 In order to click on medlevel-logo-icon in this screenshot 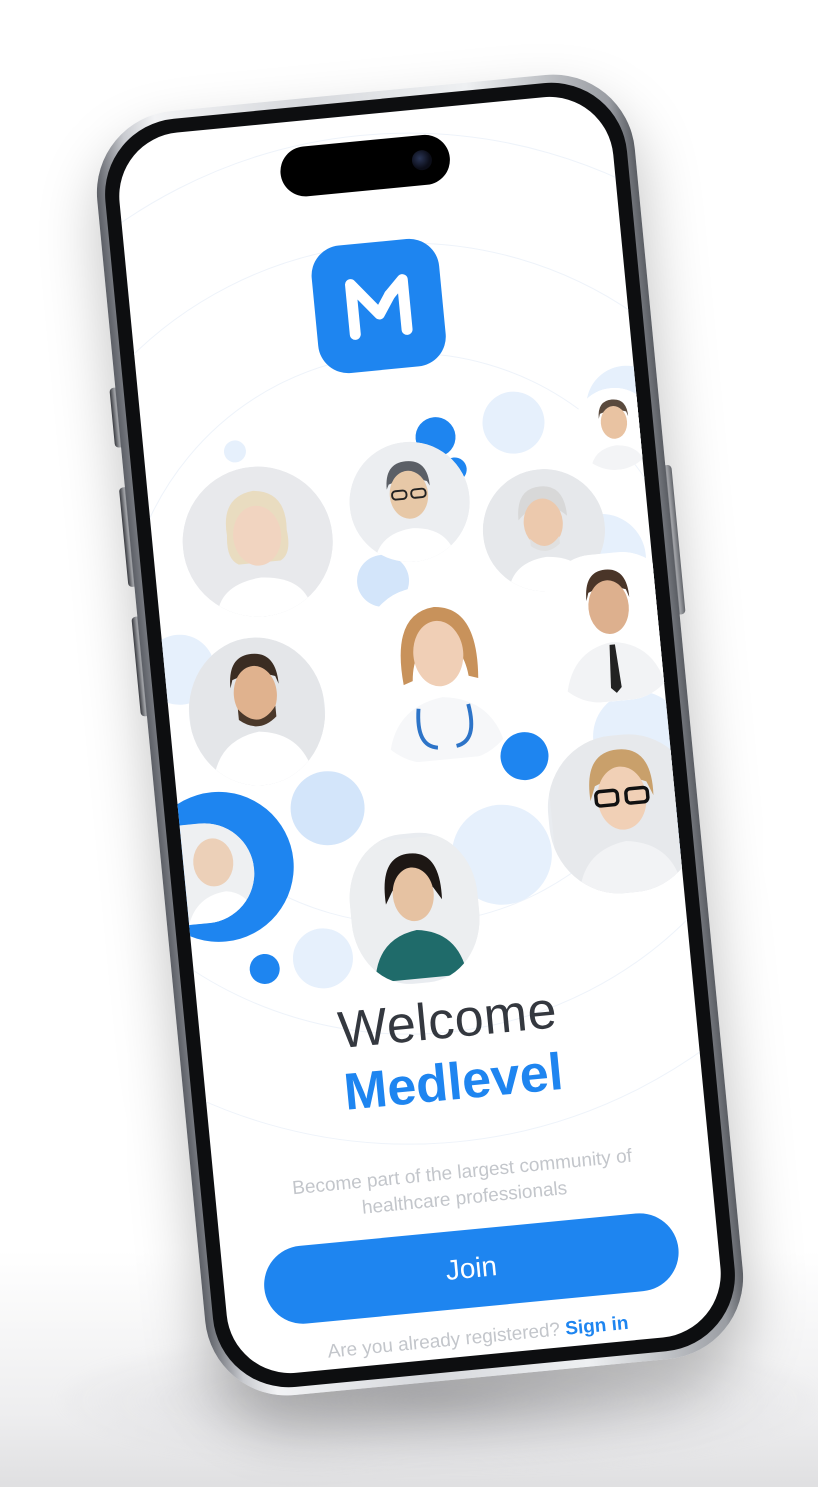, I will do `click(378, 306)`.